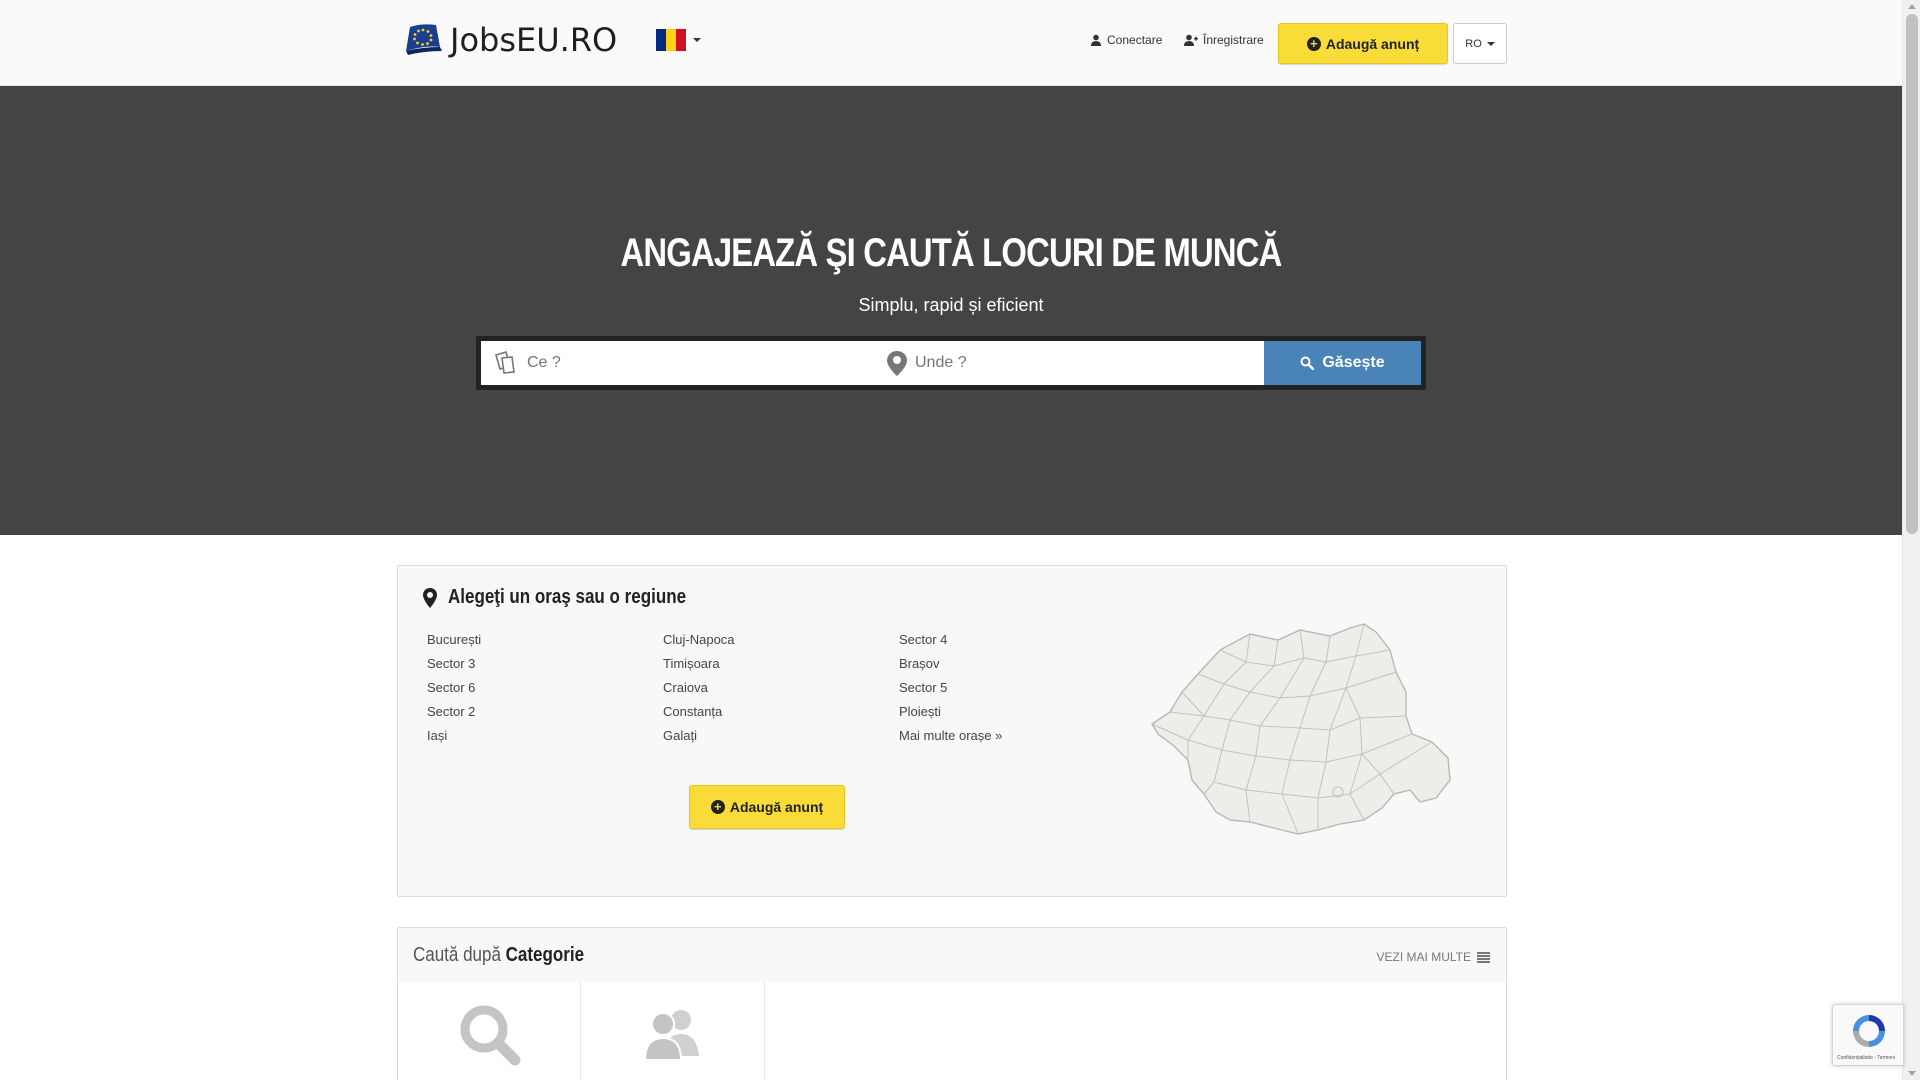 The width and height of the screenshot is (1920, 1080). What do you see at coordinates (1065, 363) in the screenshot?
I see `where-input` at bounding box center [1065, 363].